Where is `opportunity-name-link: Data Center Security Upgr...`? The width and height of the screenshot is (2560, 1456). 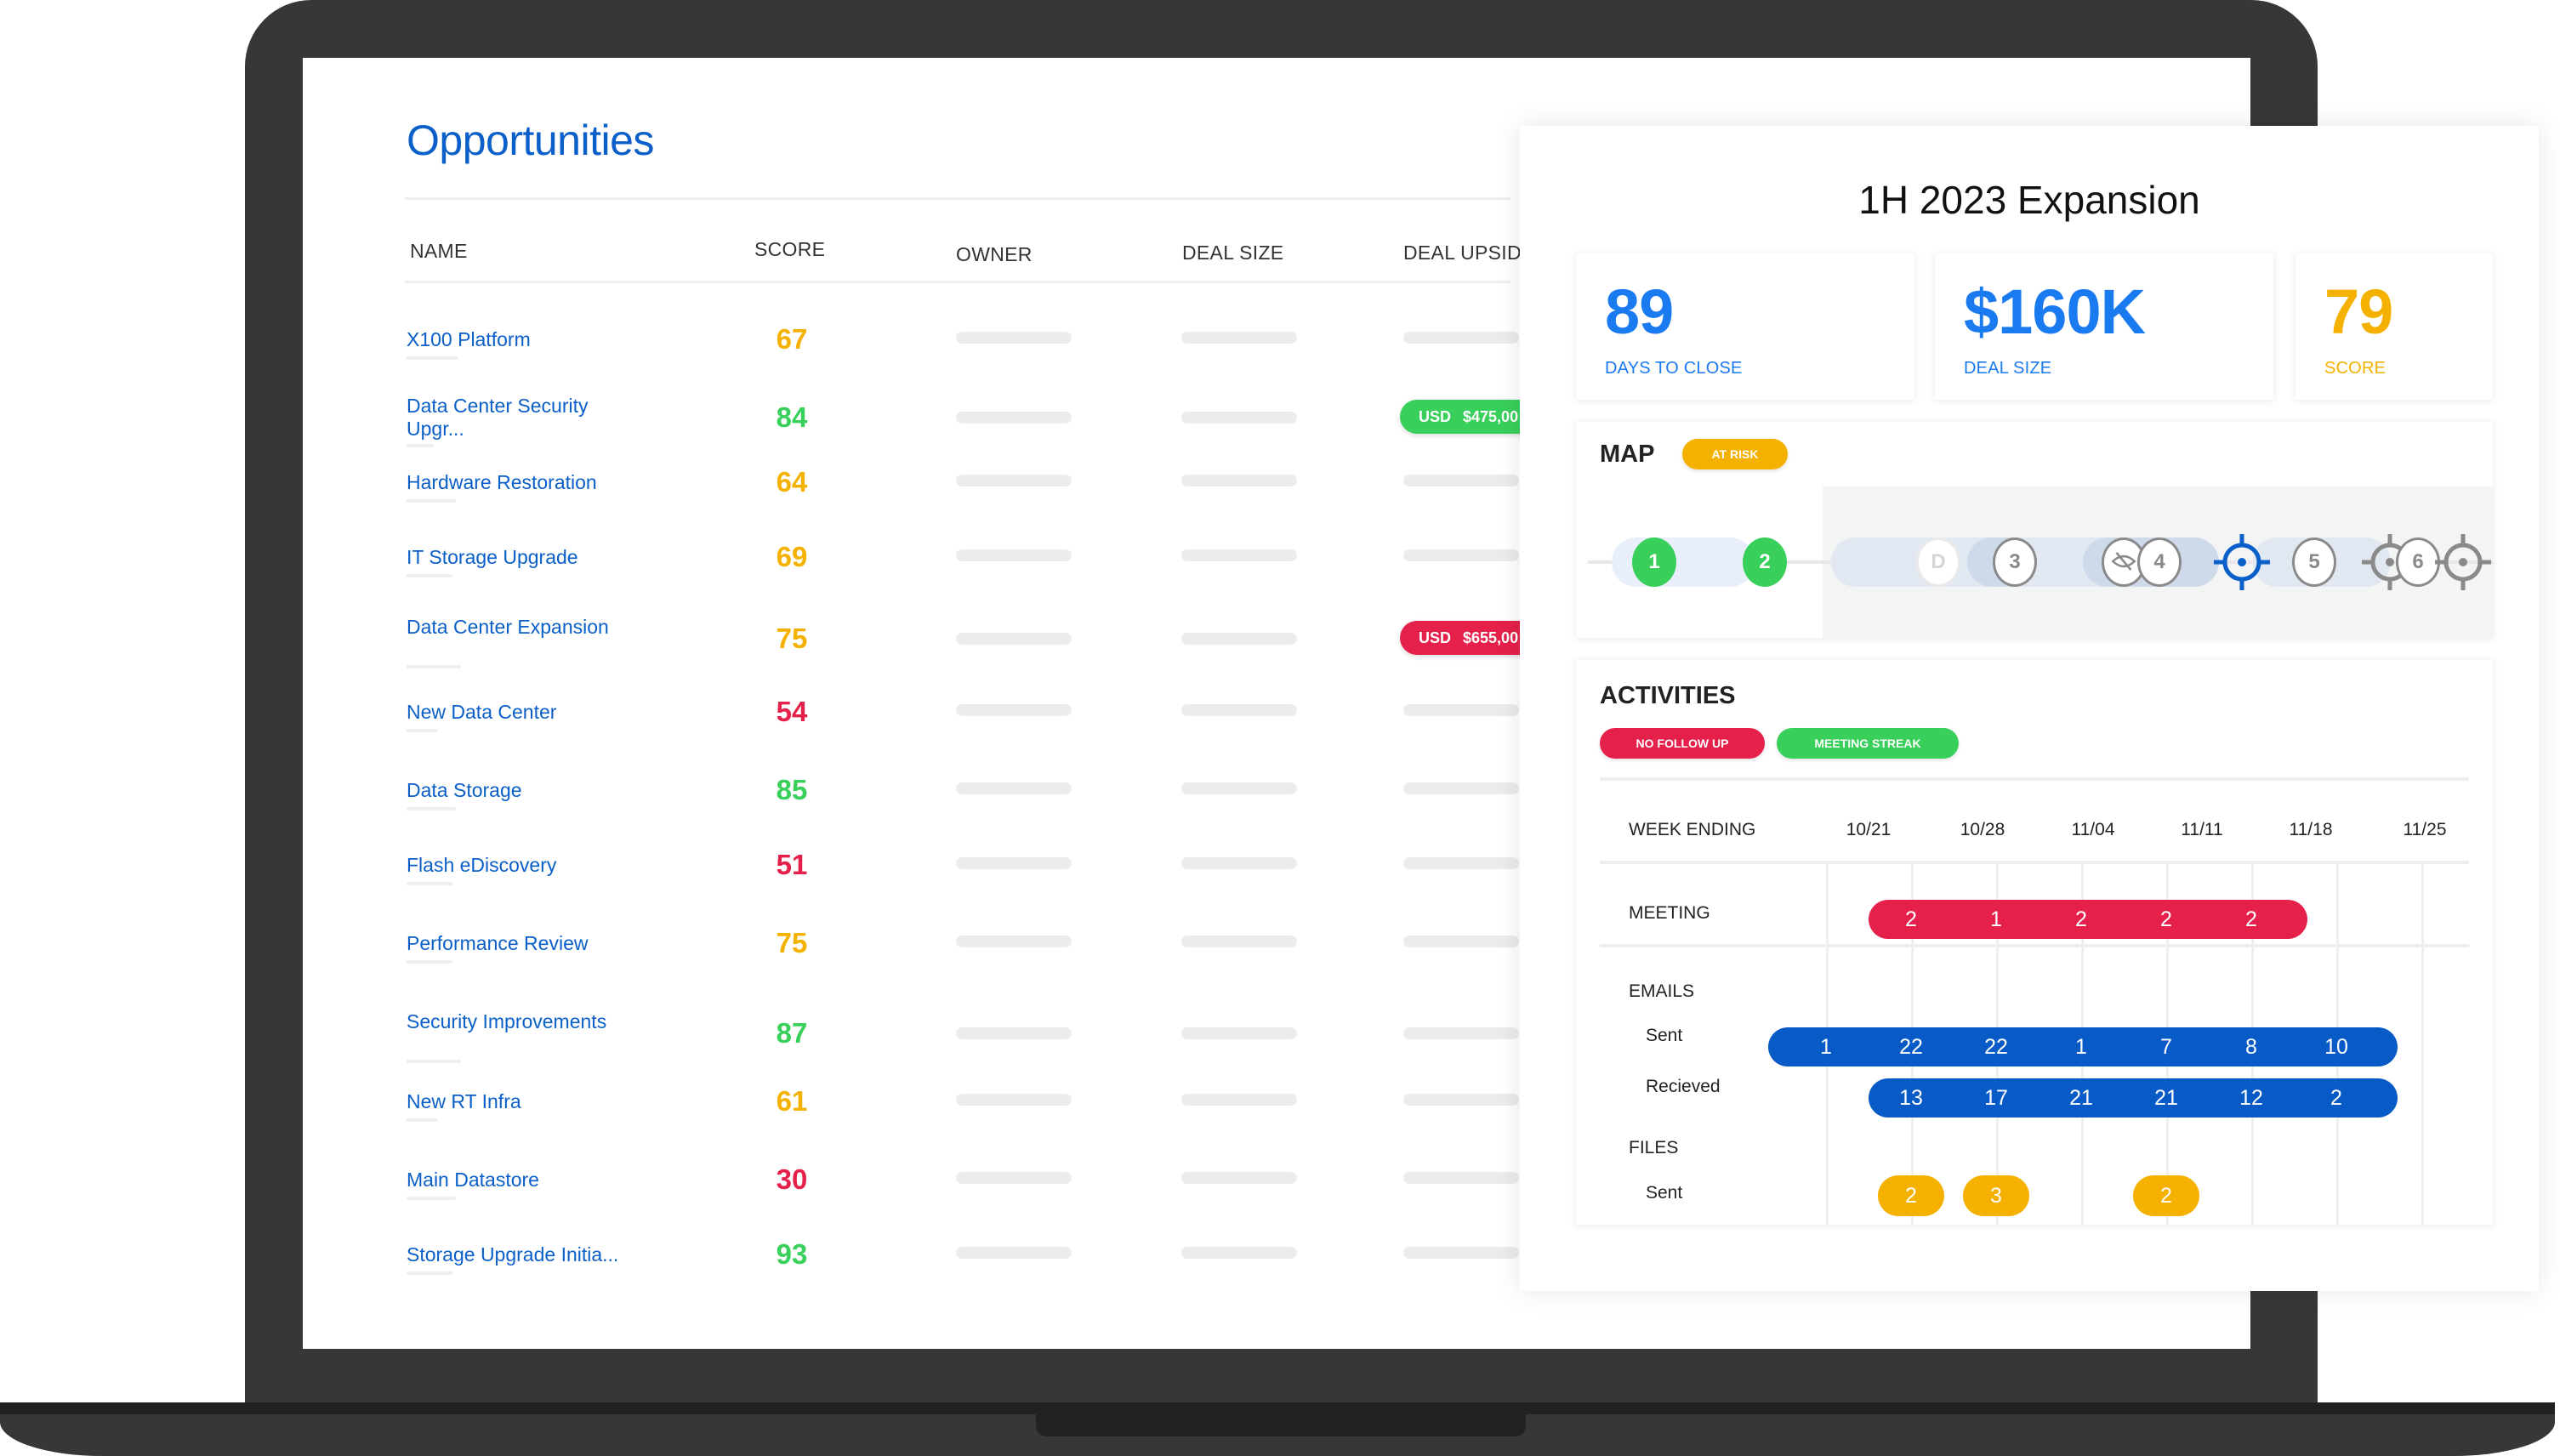 opportunity-name-link: Data Center Security Upgr... is located at coordinates (517, 418).